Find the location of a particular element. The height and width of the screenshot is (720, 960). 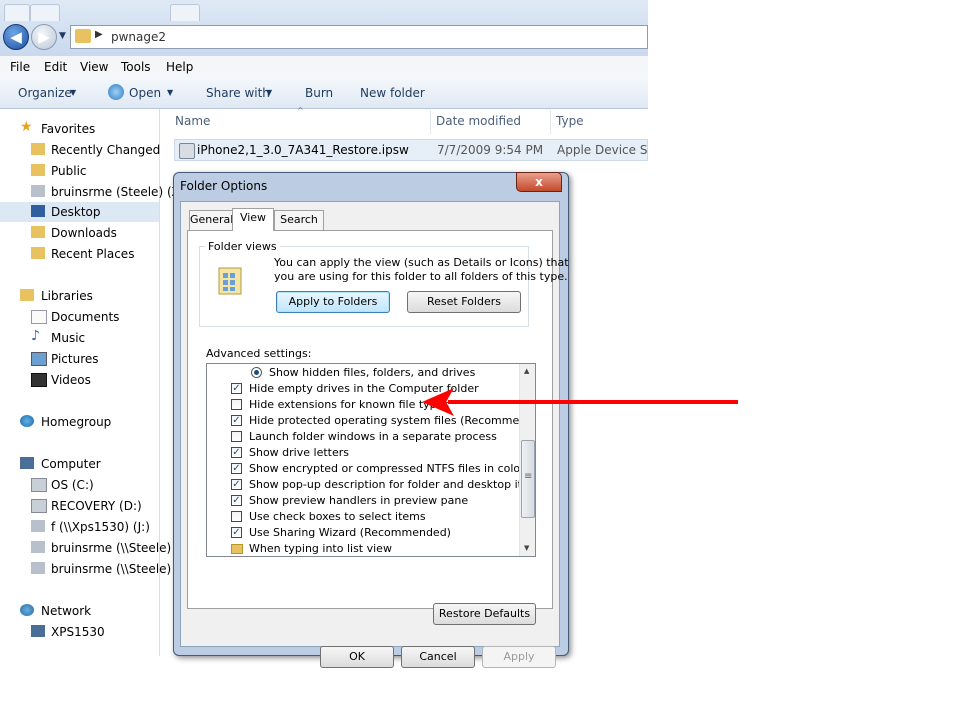

menu-edit: Edit is located at coordinates (55, 67).